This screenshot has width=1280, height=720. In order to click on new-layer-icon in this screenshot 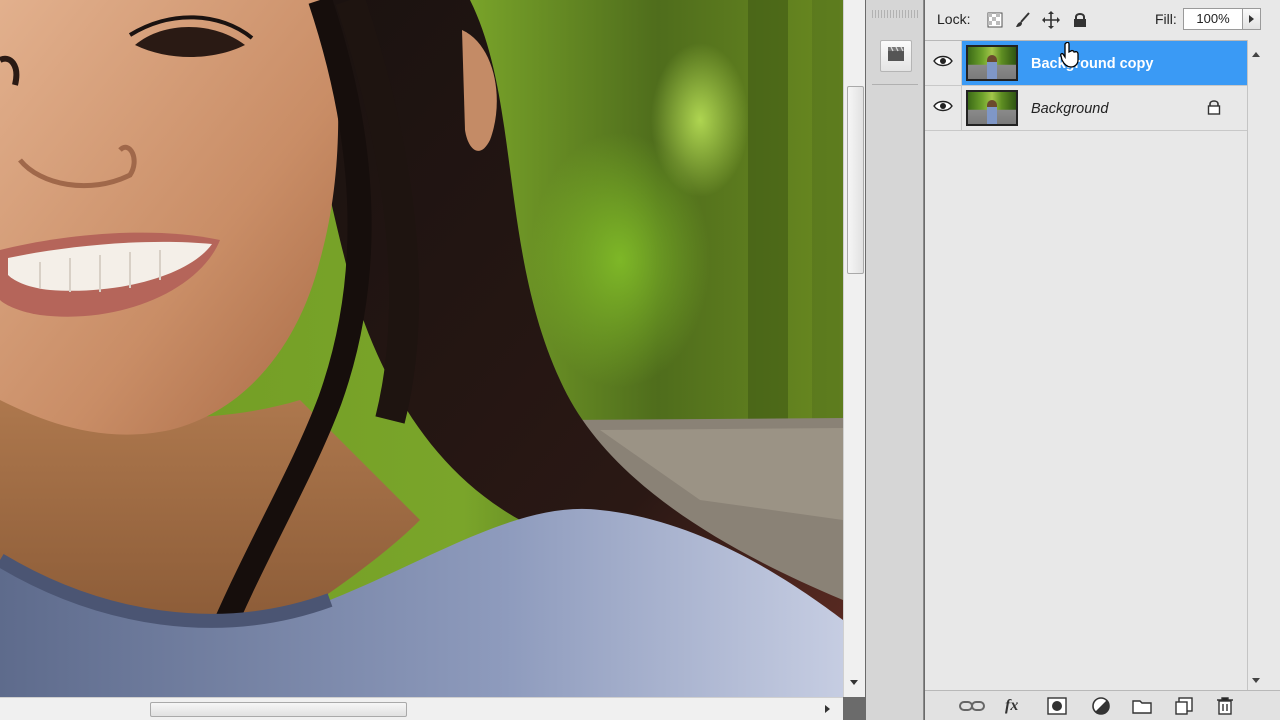, I will do `click(1184, 706)`.